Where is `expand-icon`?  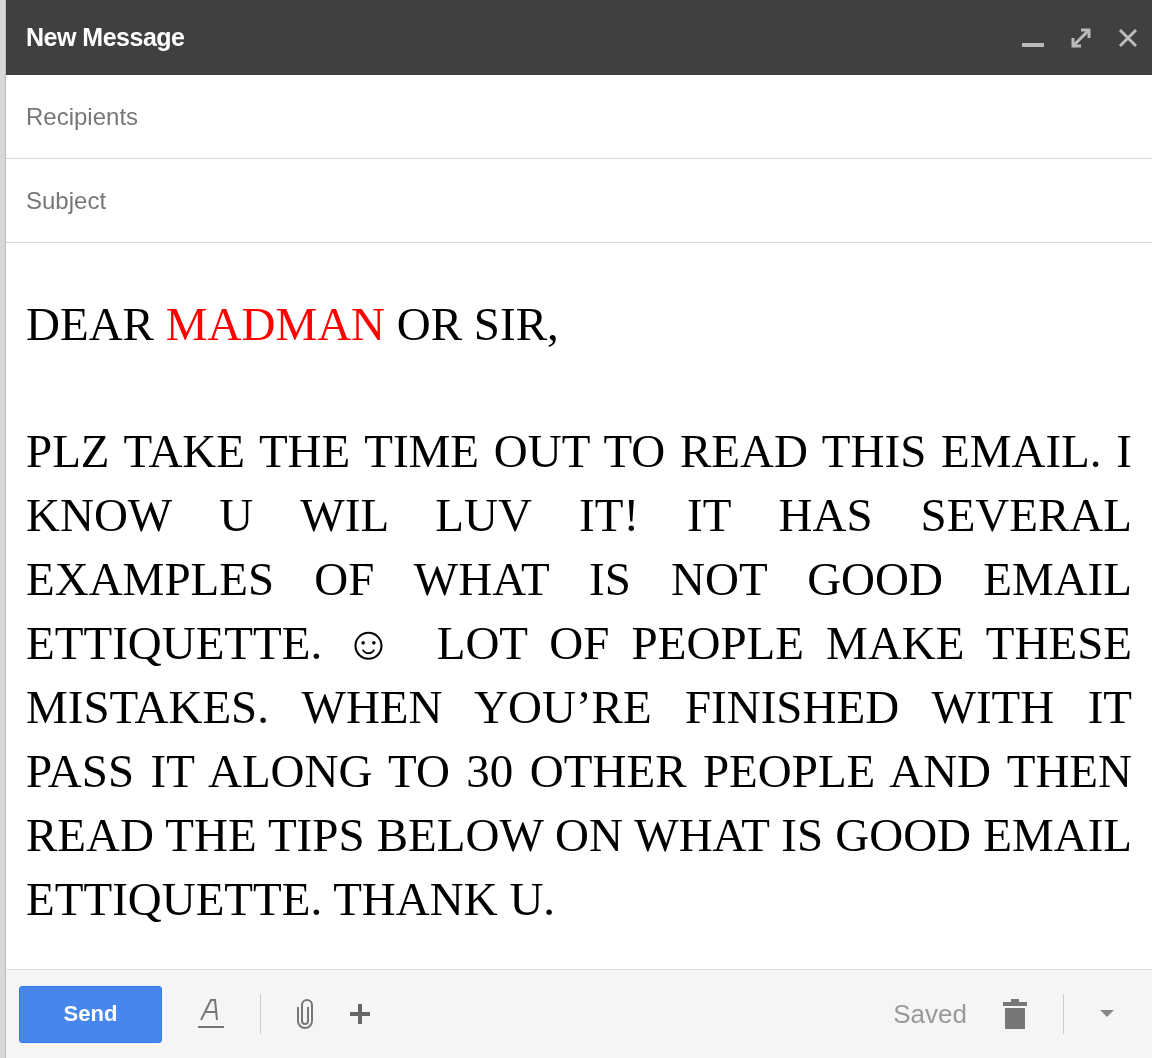 expand-icon is located at coordinates (1081, 37).